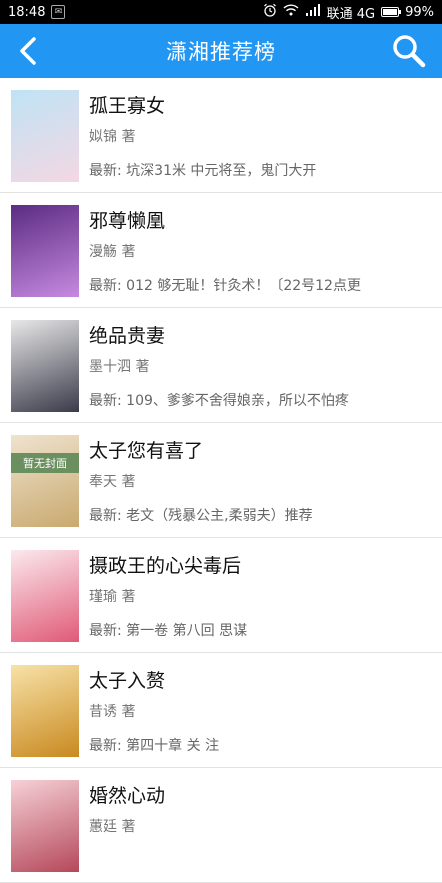 This screenshot has height=883, width=442. Describe the element at coordinates (221, 250) in the screenshot. I see `list-item: 邪尊懒凰漫觞 著最新: 012 够无耻！针灸术！〔22号12点更` at that location.